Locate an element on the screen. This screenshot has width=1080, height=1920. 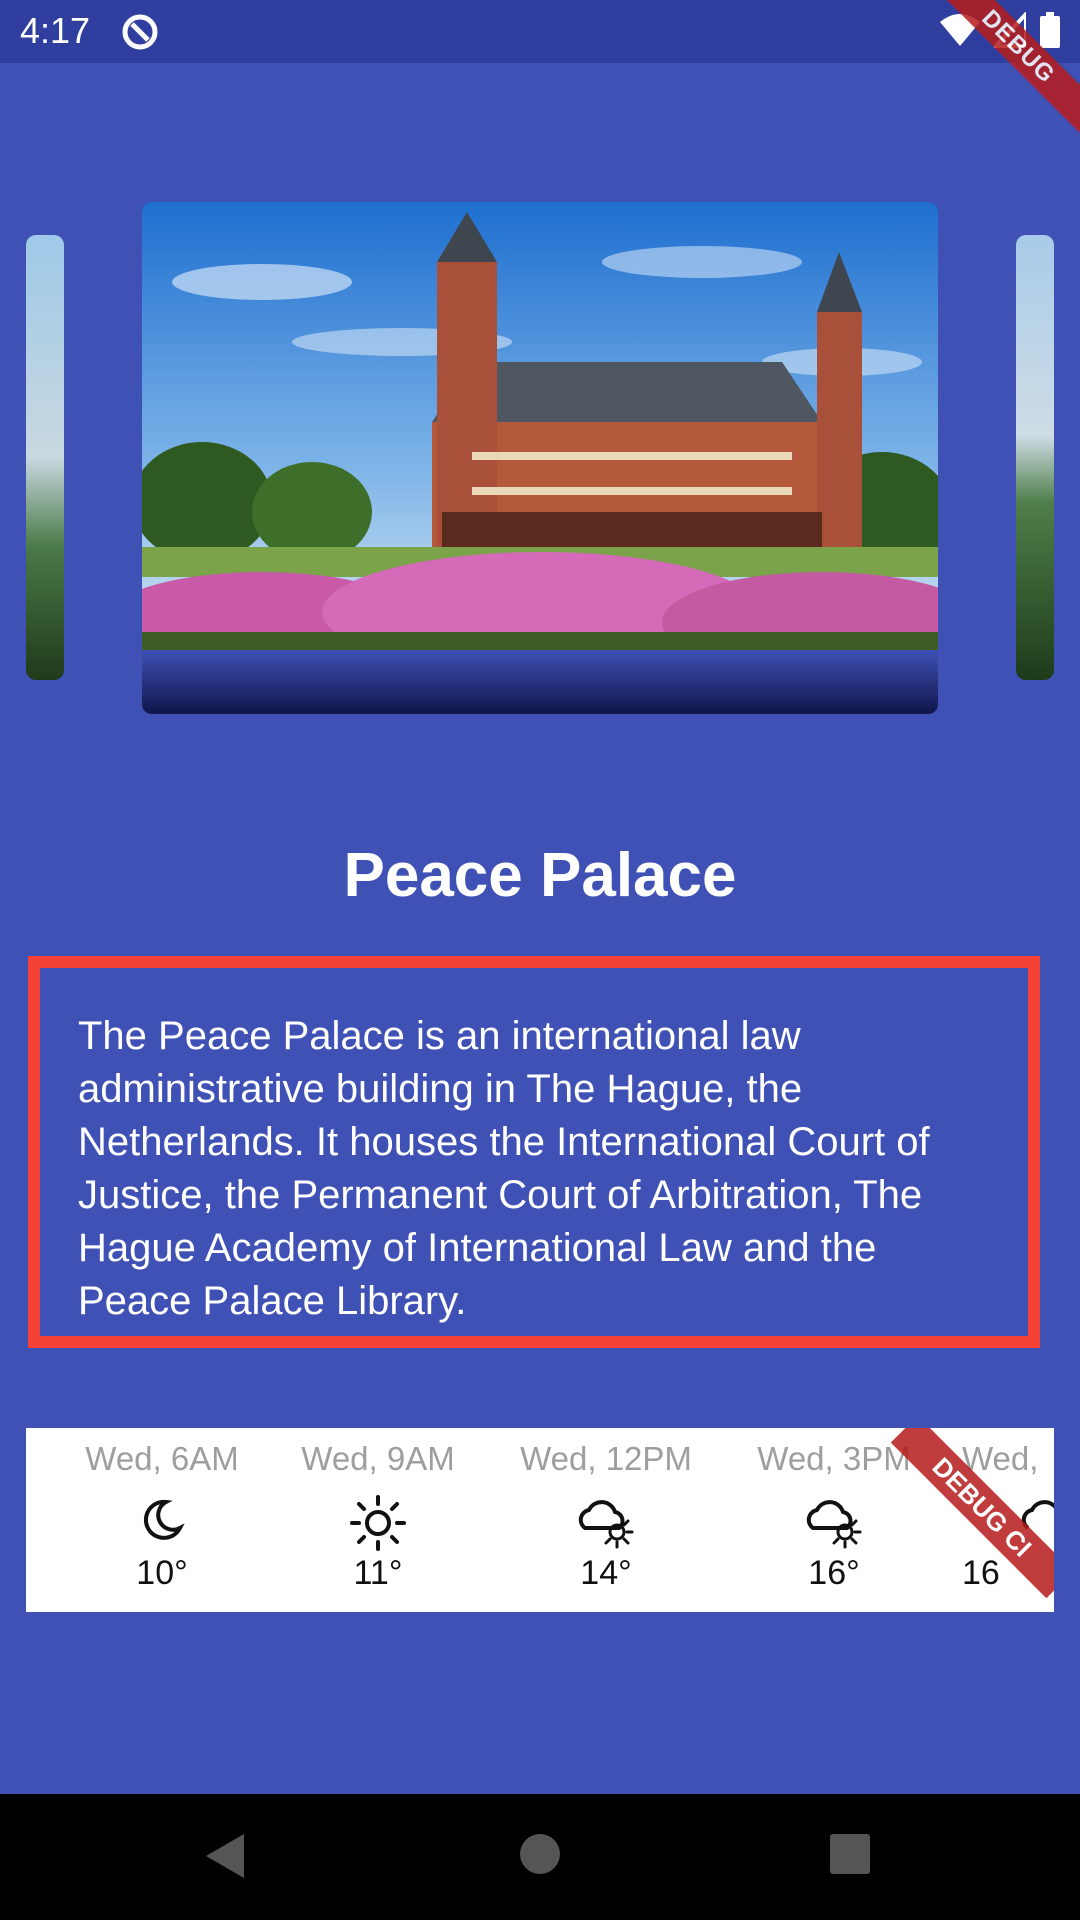
forecast-item: Wed, 12PM 14° is located at coordinates (606, 1510).